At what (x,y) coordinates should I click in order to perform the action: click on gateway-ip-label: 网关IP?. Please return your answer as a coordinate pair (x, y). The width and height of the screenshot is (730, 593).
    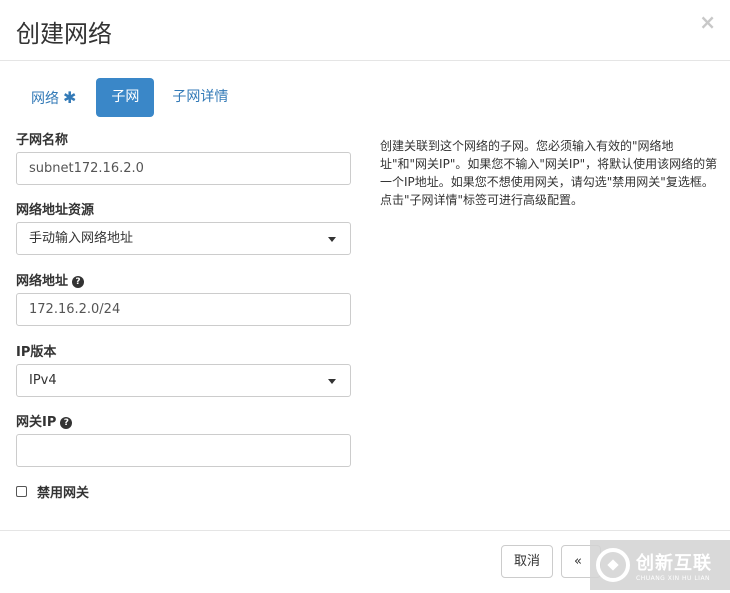
    Looking at the image, I should click on (44, 420).